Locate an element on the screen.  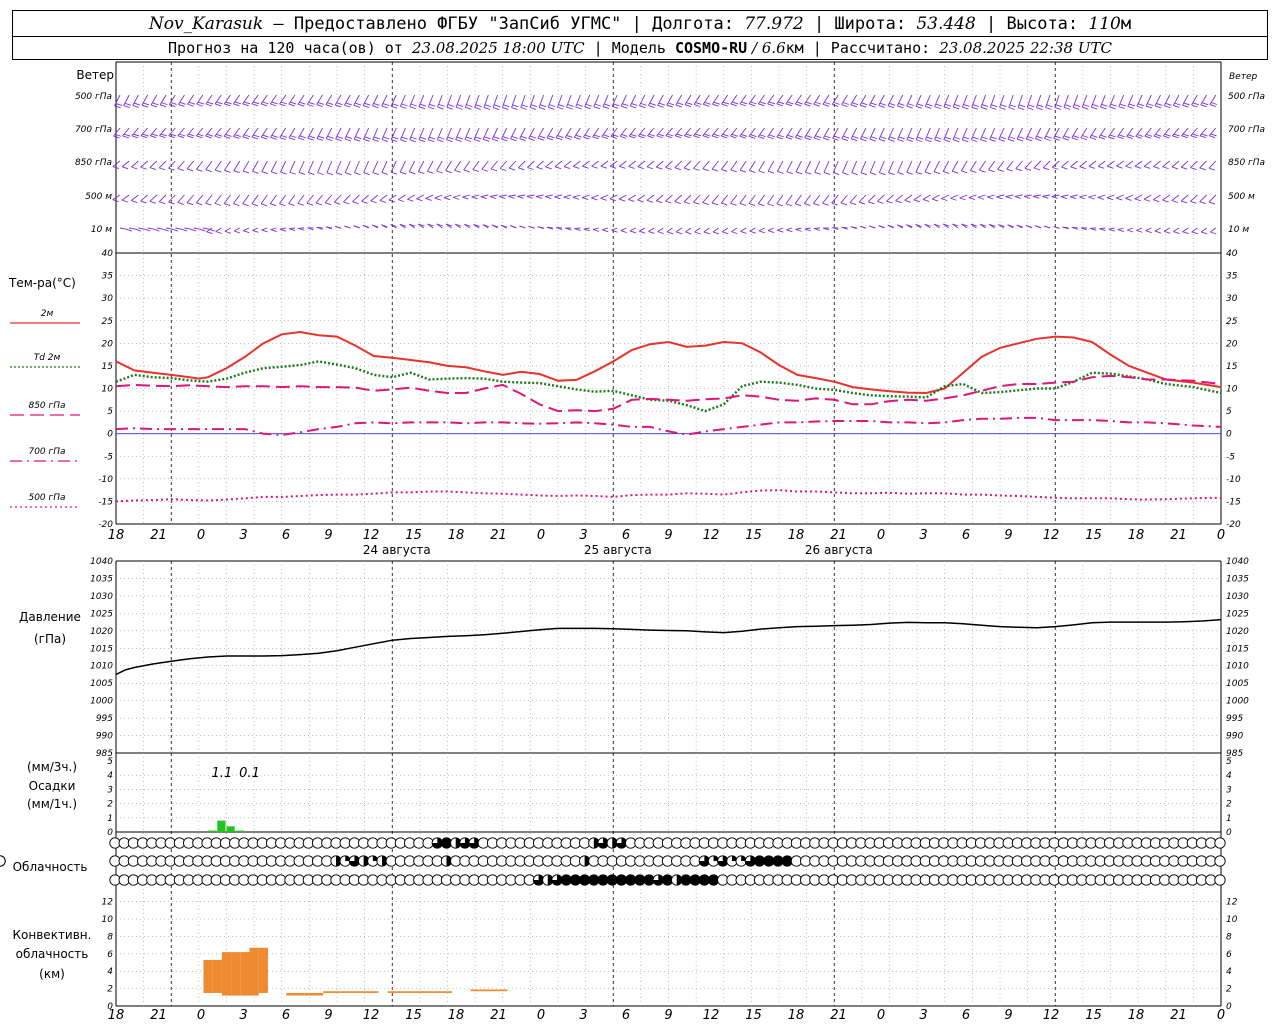
wind-level-label-right: 500 м is located at coordinates (1241, 197).